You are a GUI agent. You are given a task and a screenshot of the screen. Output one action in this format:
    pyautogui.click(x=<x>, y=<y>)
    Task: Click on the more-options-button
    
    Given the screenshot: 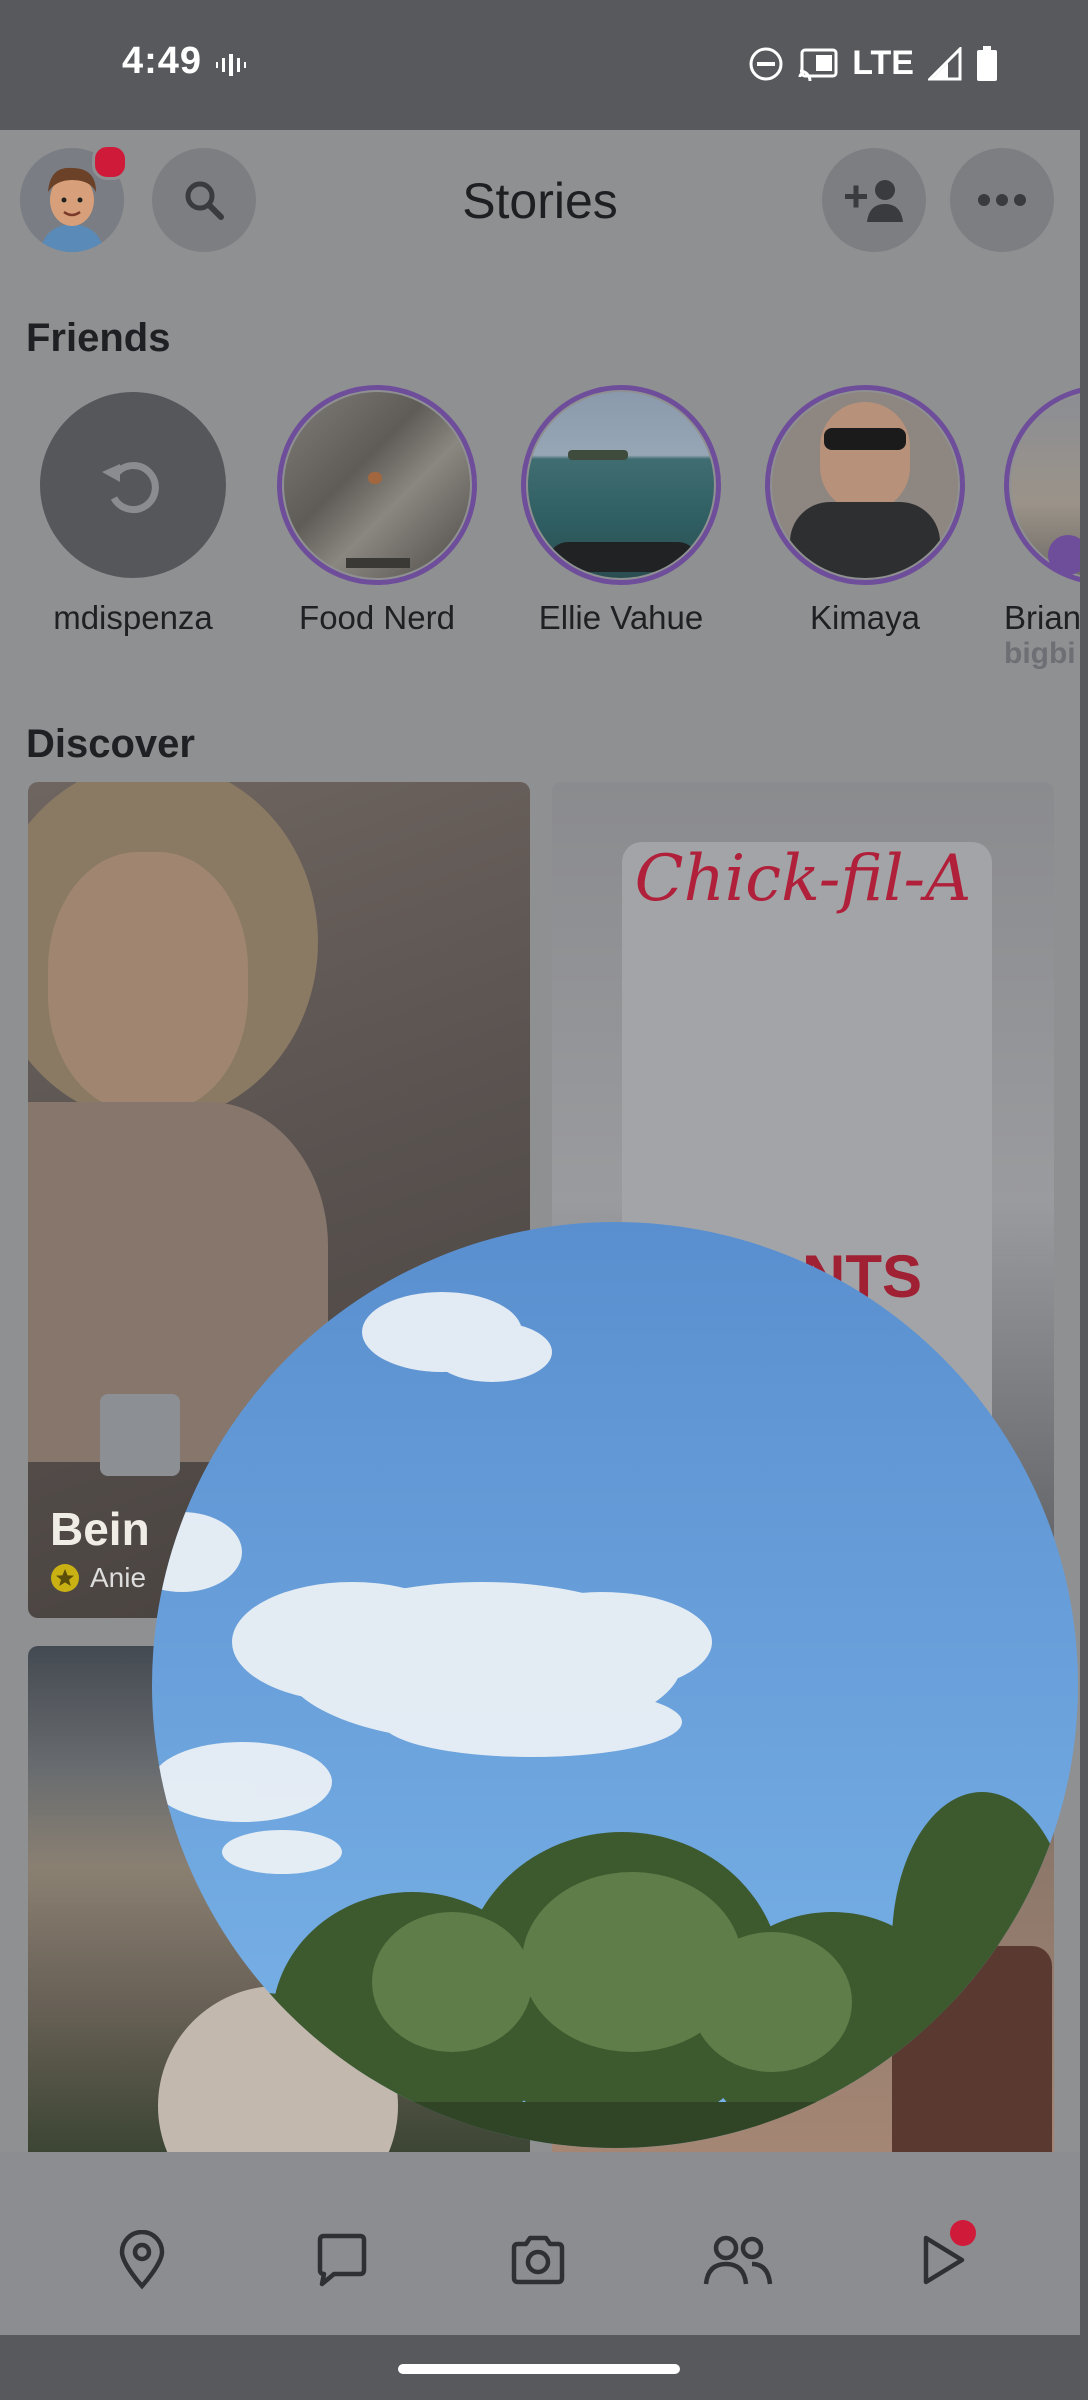 What is the action you would take?
    pyautogui.click(x=1002, y=200)
    